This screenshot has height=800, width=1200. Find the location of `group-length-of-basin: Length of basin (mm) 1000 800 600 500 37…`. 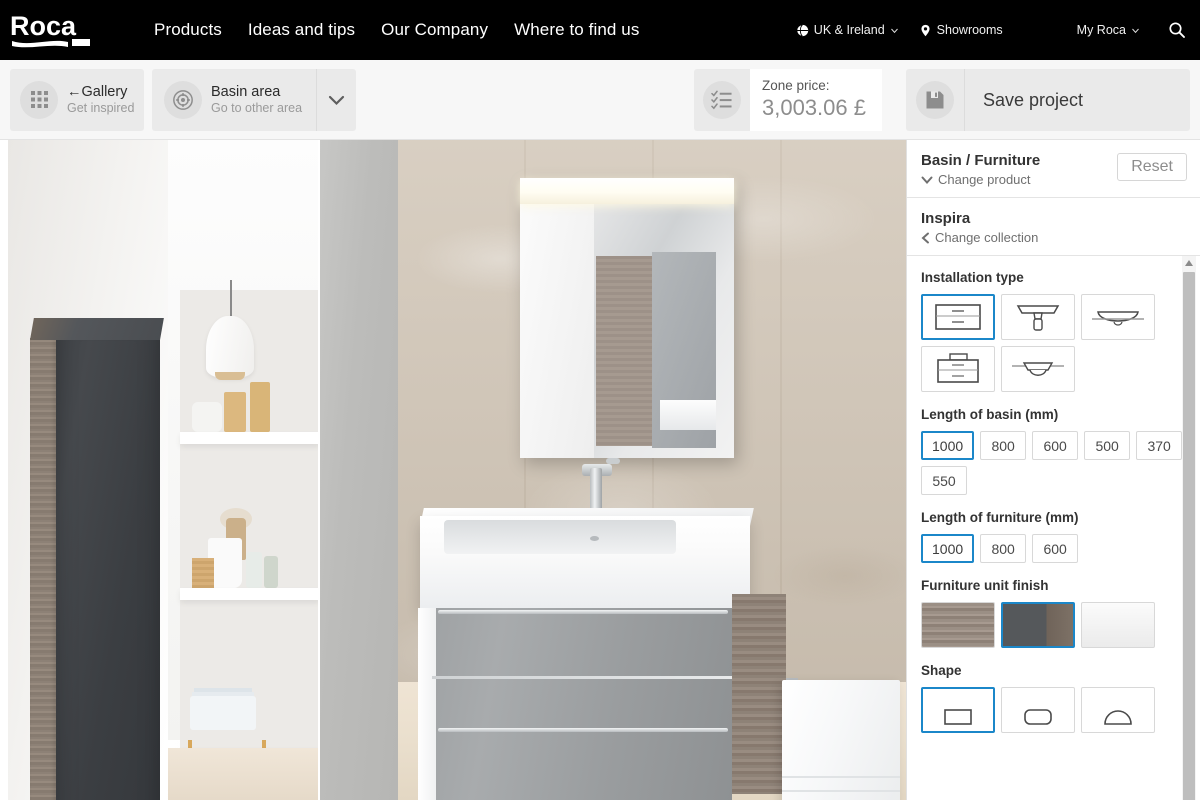

group-length-of-basin: Length of basin (mm) 1000 800 600 500 37… is located at coordinates (1053, 451).